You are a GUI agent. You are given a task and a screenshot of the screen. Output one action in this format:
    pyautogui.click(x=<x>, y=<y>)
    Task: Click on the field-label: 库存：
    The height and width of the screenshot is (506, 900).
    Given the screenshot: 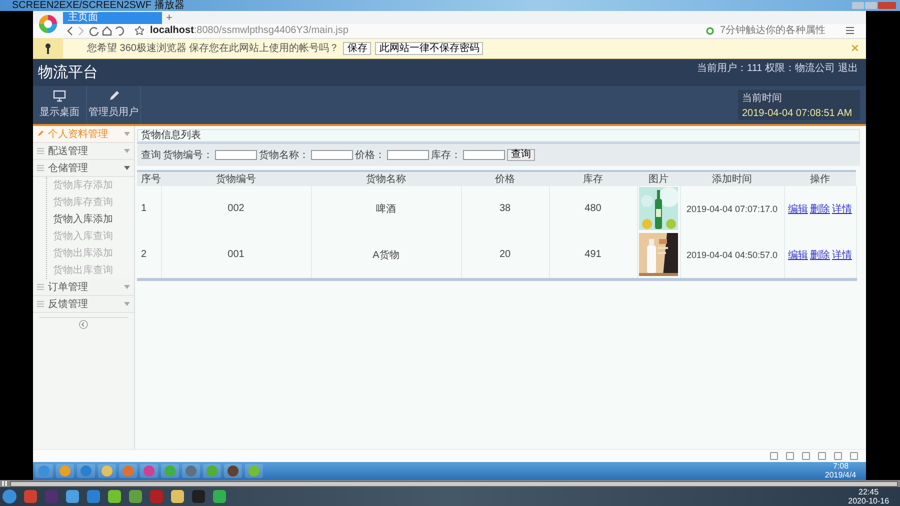 What is the action you would take?
    pyautogui.click(x=446, y=155)
    